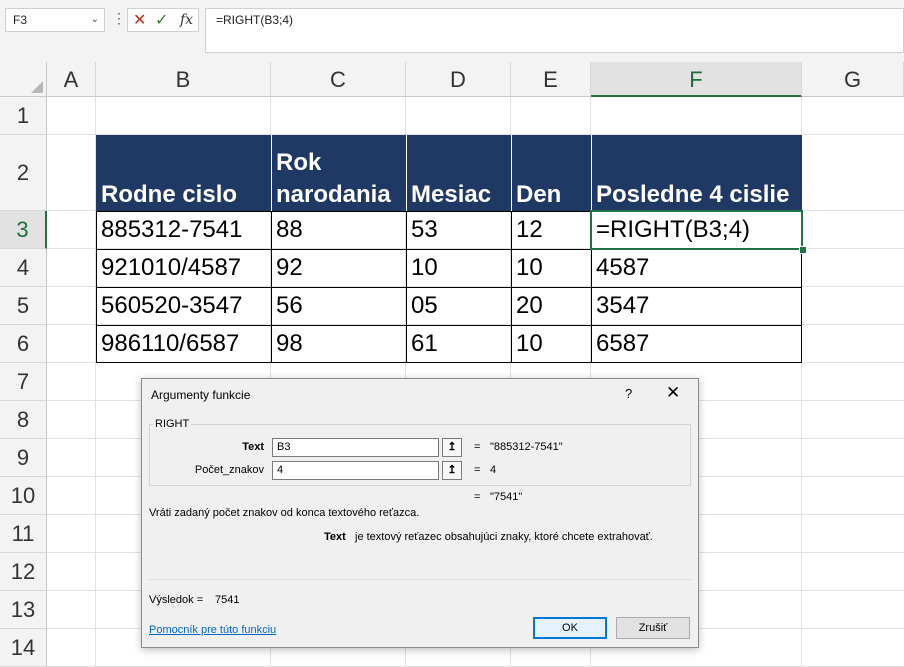  Describe the element at coordinates (183, 306) in the screenshot. I see `table-cell: 560520-3547` at that location.